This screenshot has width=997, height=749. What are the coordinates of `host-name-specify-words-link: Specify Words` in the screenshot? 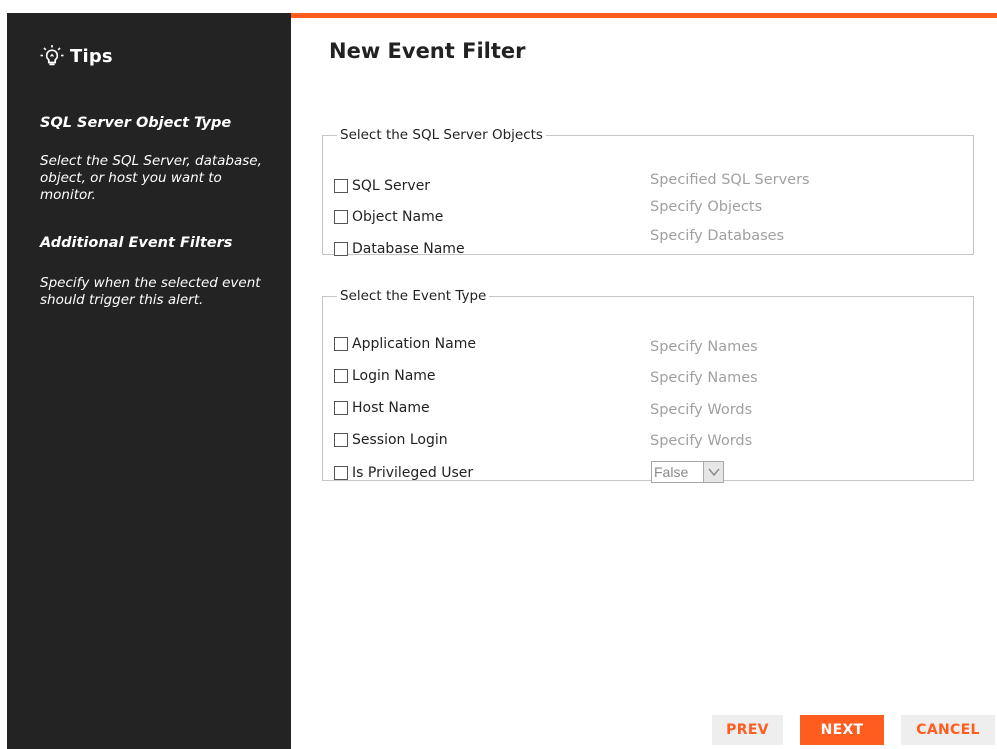 It's located at (701, 410).